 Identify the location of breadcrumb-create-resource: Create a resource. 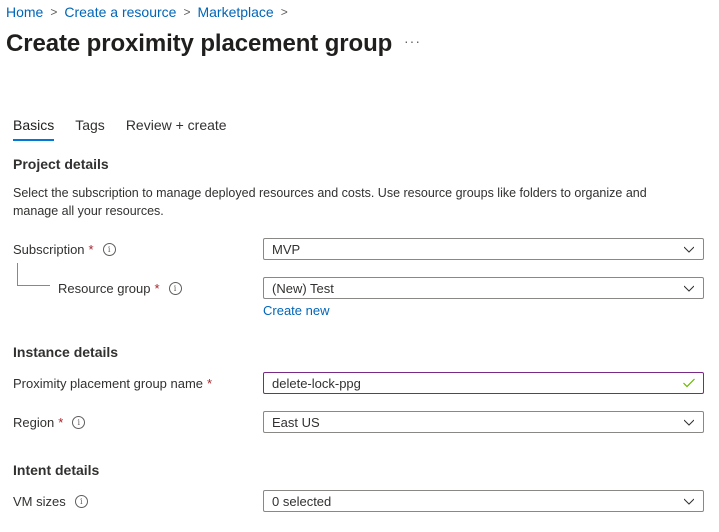
(120, 12).